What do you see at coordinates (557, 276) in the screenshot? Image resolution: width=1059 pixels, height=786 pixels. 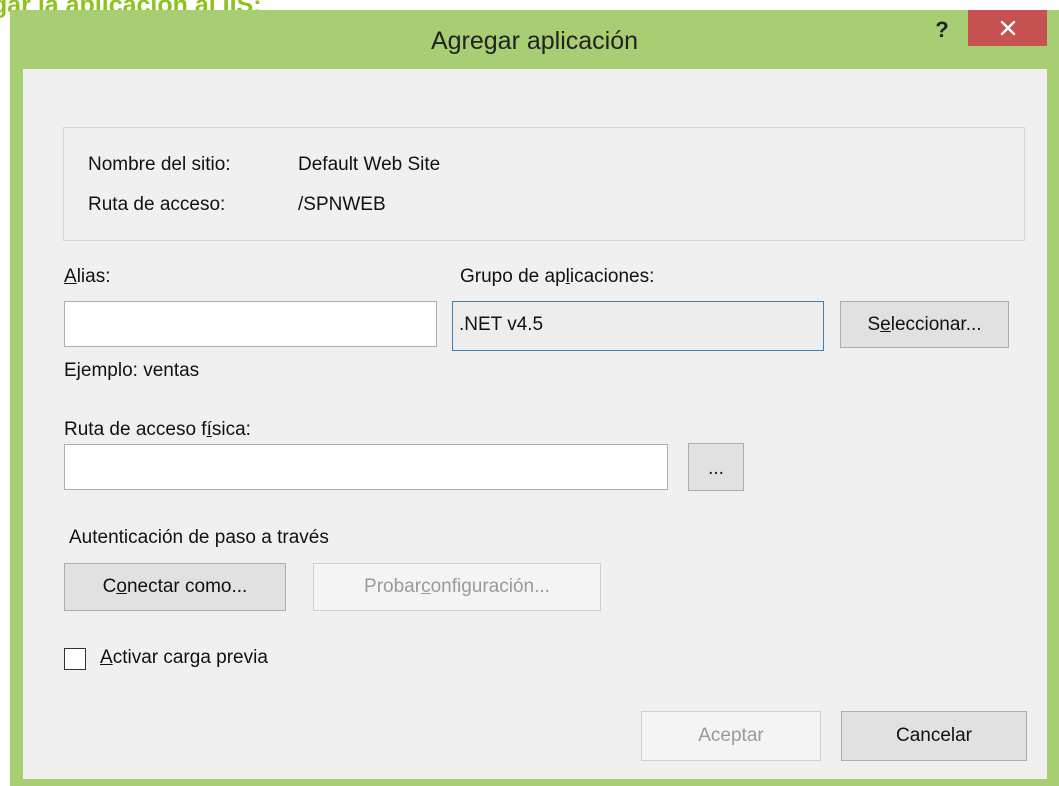 I see `app-pool-label: Grupo de aplicaciones:` at bounding box center [557, 276].